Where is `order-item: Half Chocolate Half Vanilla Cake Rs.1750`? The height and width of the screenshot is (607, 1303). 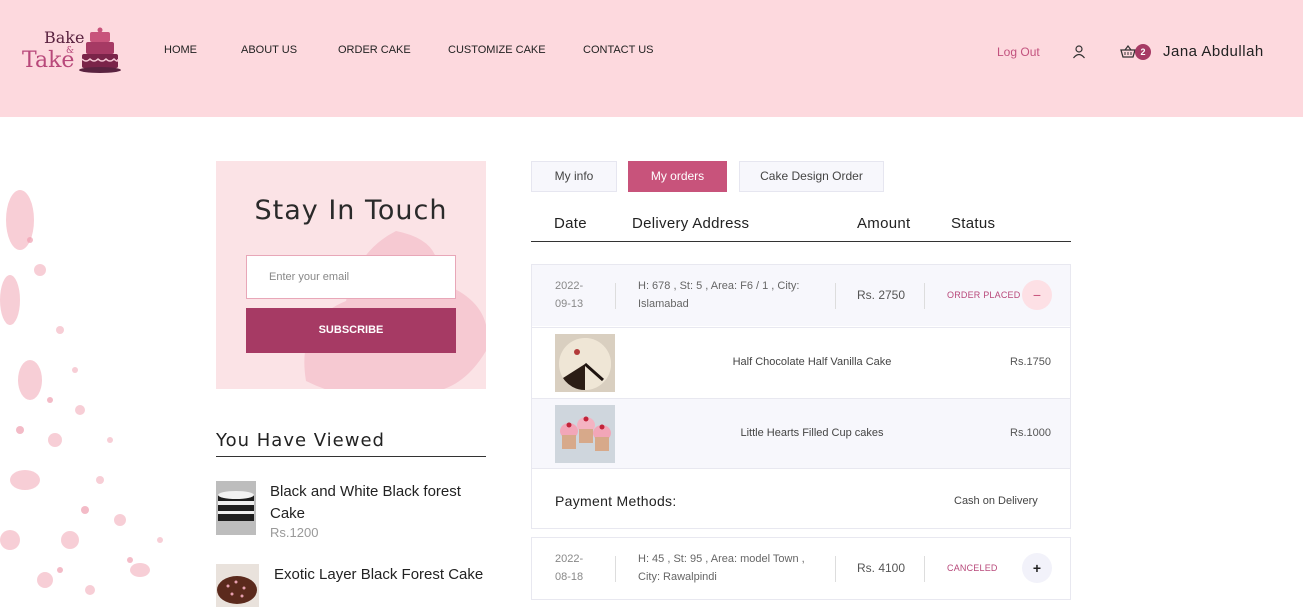 order-item: Half Chocolate Half Vanilla Cake Rs.1750 is located at coordinates (801, 362).